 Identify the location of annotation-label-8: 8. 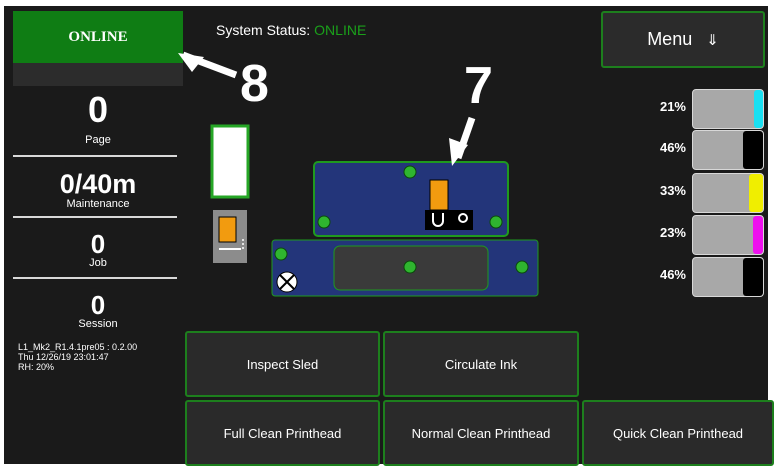
(254, 84).